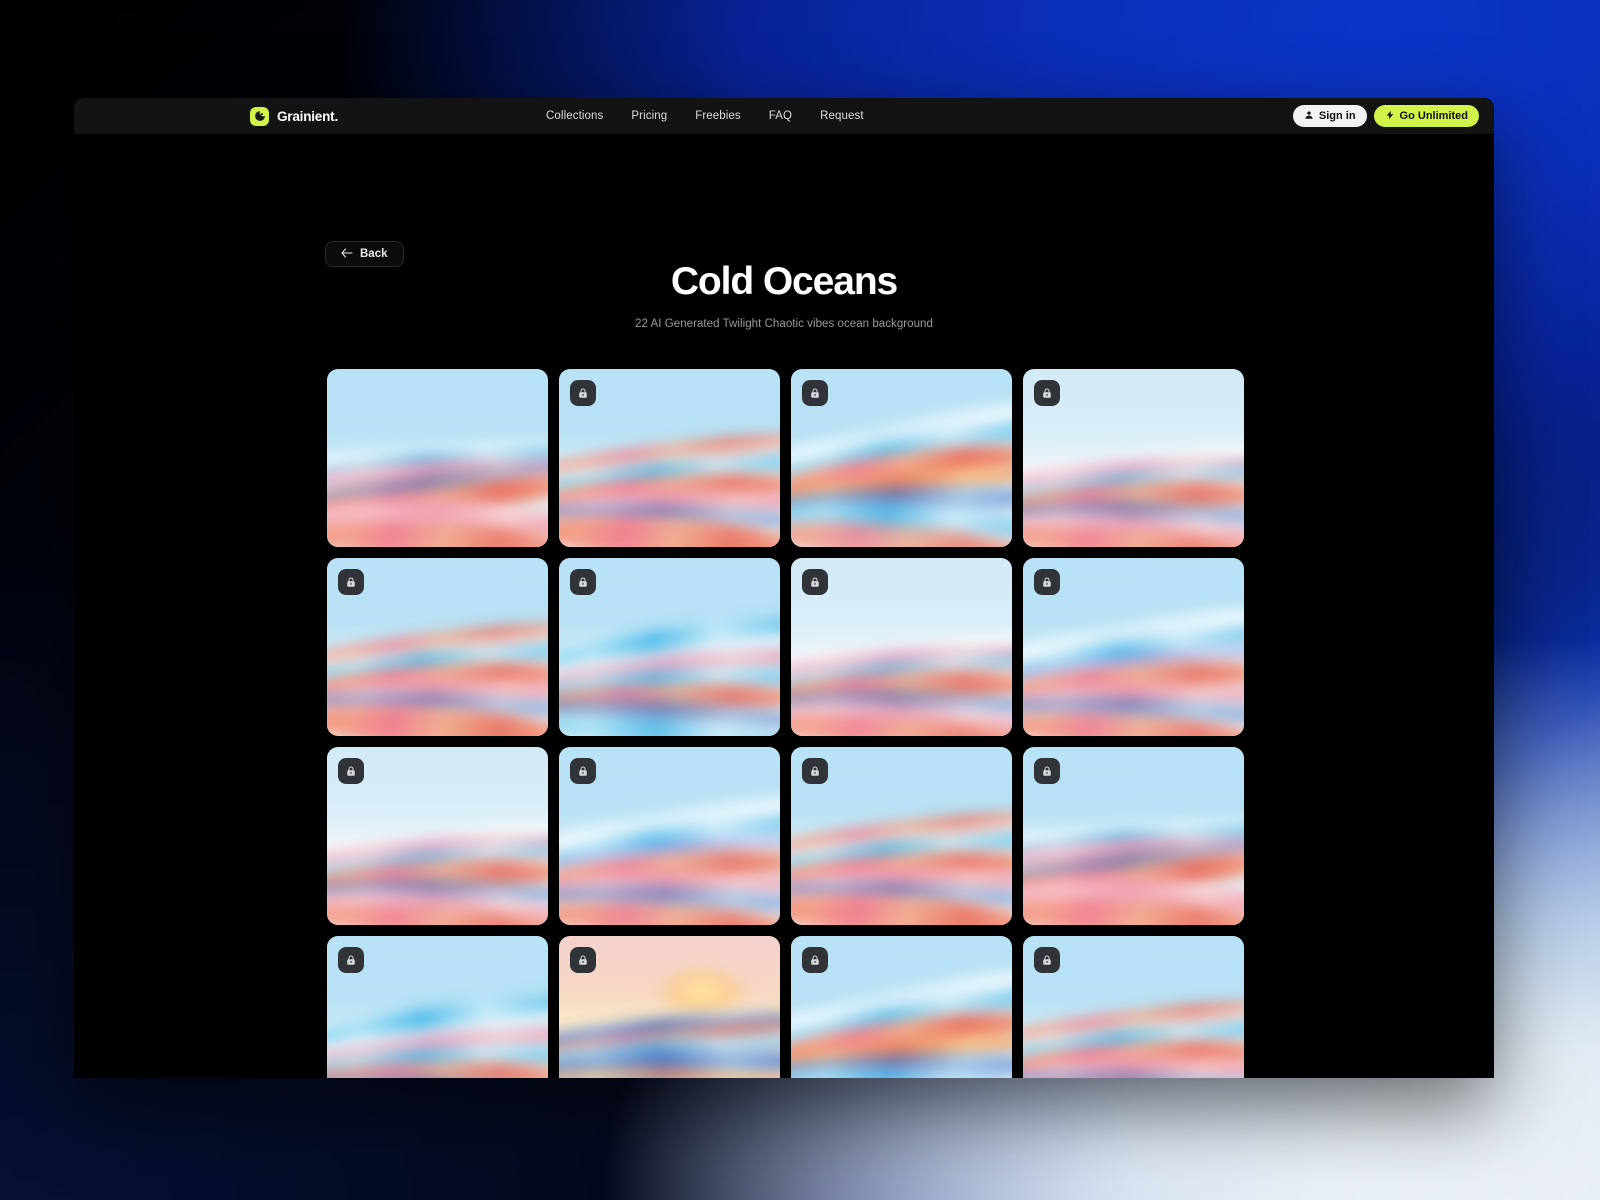  What do you see at coordinates (649, 116) in the screenshot?
I see `nav-link-pricing: Pricing` at bounding box center [649, 116].